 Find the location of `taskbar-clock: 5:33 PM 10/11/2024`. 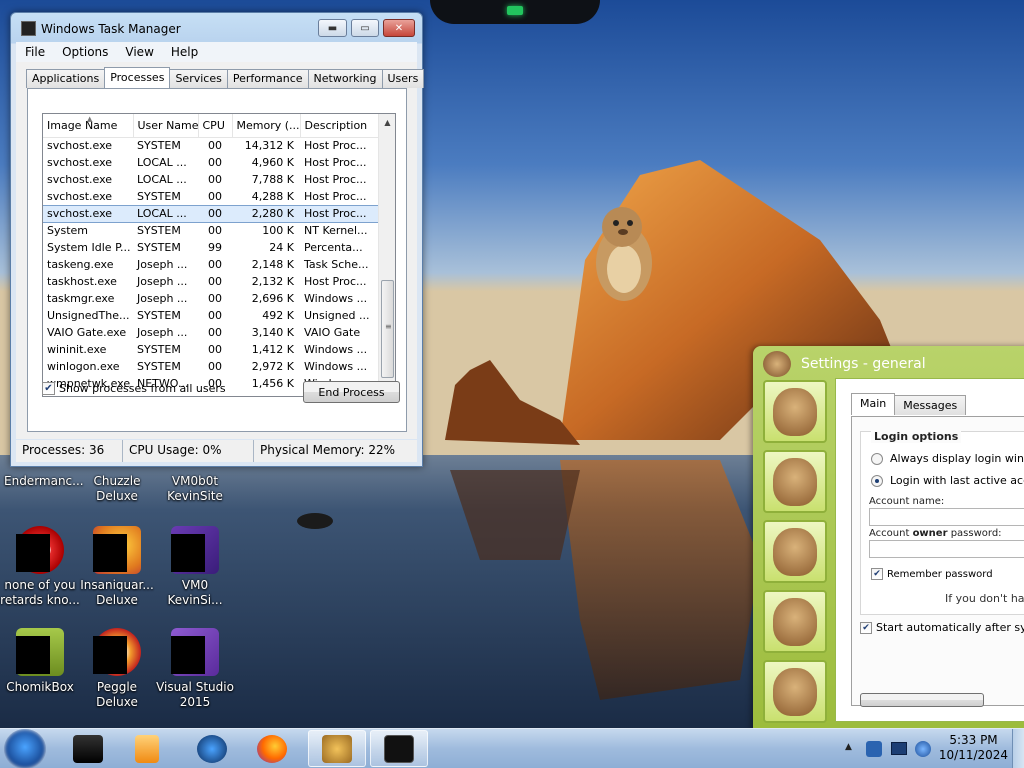

taskbar-clock: 5:33 PM 10/11/2024 is located at coordinates (973, 748).